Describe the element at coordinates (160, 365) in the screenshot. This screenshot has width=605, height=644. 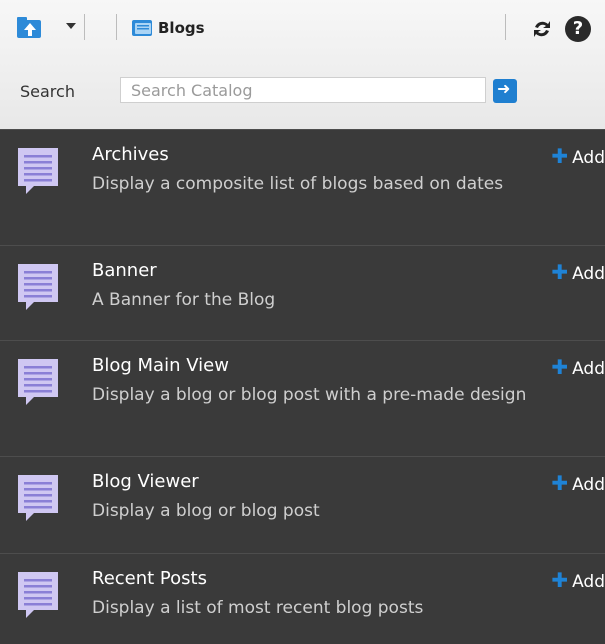
I see `list-item-title: Blog Main View` at that location.